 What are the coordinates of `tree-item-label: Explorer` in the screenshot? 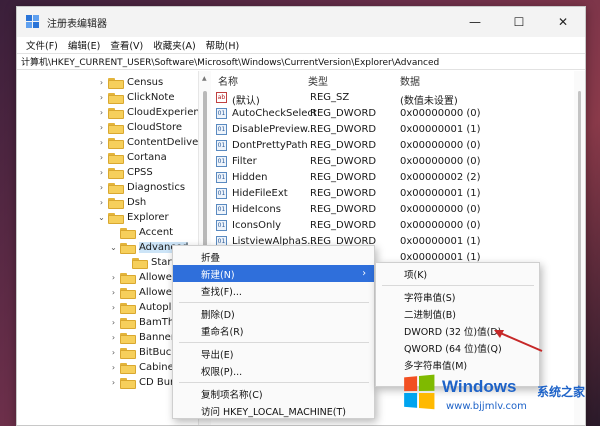 It's located at (148, 217).